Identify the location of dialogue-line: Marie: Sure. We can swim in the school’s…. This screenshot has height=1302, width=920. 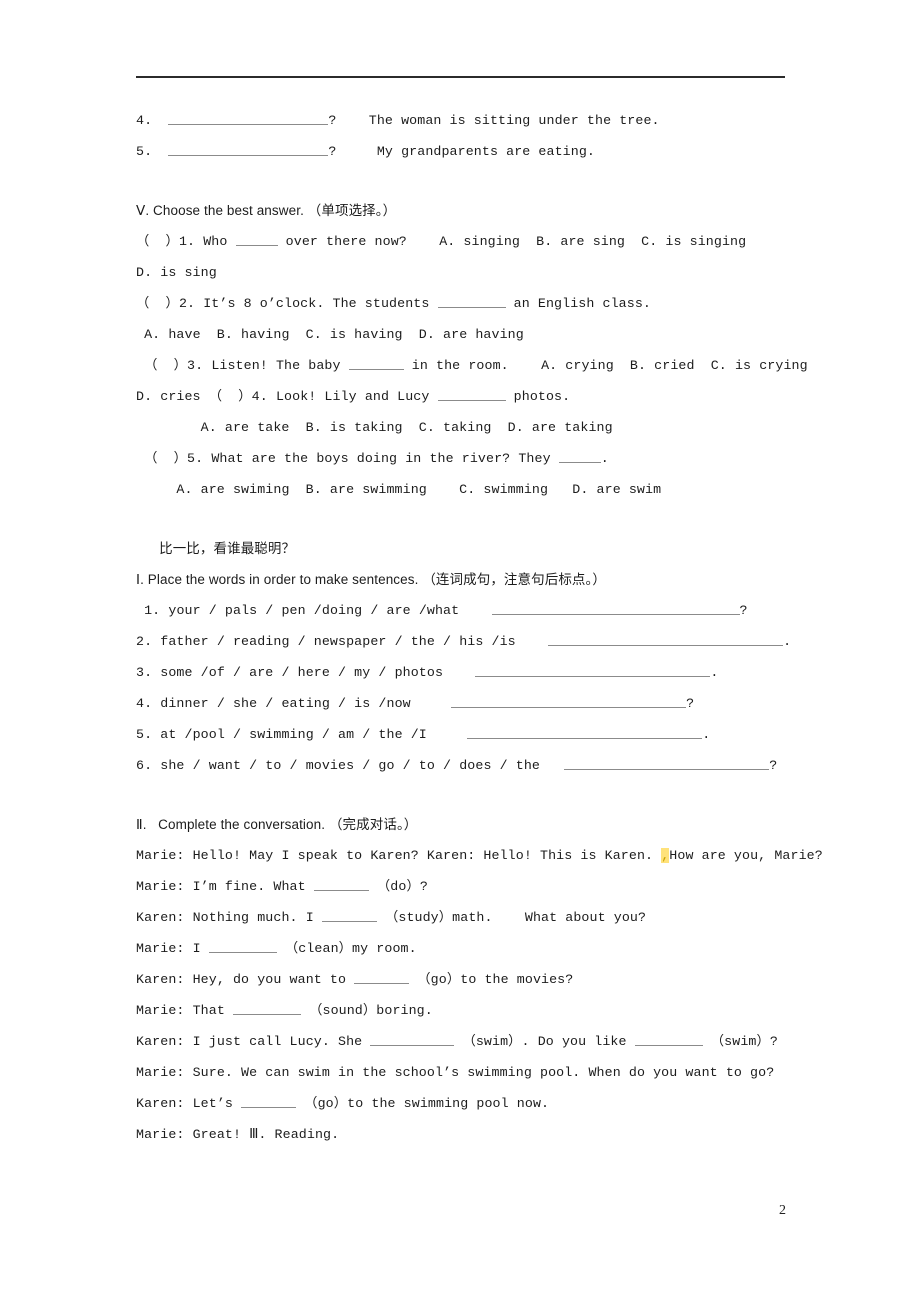
(466, 1072).